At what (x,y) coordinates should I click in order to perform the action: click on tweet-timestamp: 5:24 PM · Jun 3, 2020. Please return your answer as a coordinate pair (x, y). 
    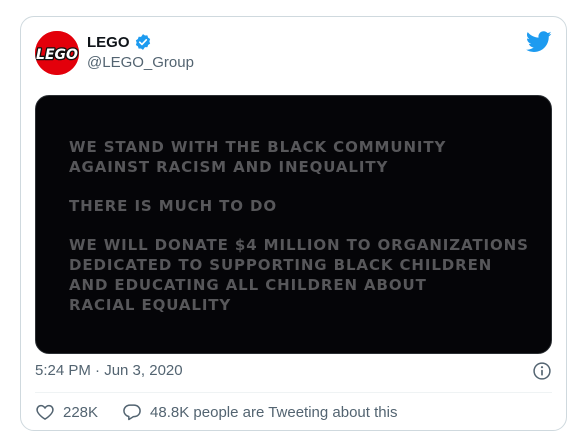
    Looking at the image, I should click on (109, 370).